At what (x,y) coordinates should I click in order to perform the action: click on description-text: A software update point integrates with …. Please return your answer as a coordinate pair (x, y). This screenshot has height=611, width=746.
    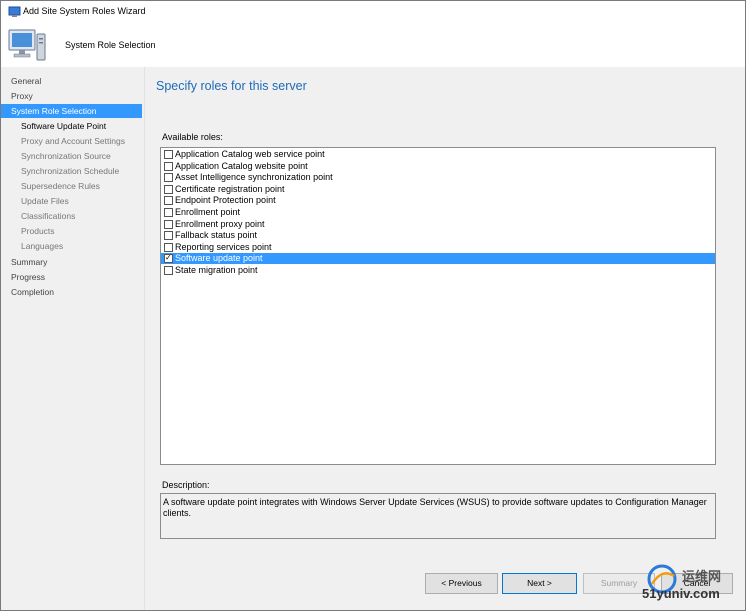
    Looking at the image, I should click on (435, 507).